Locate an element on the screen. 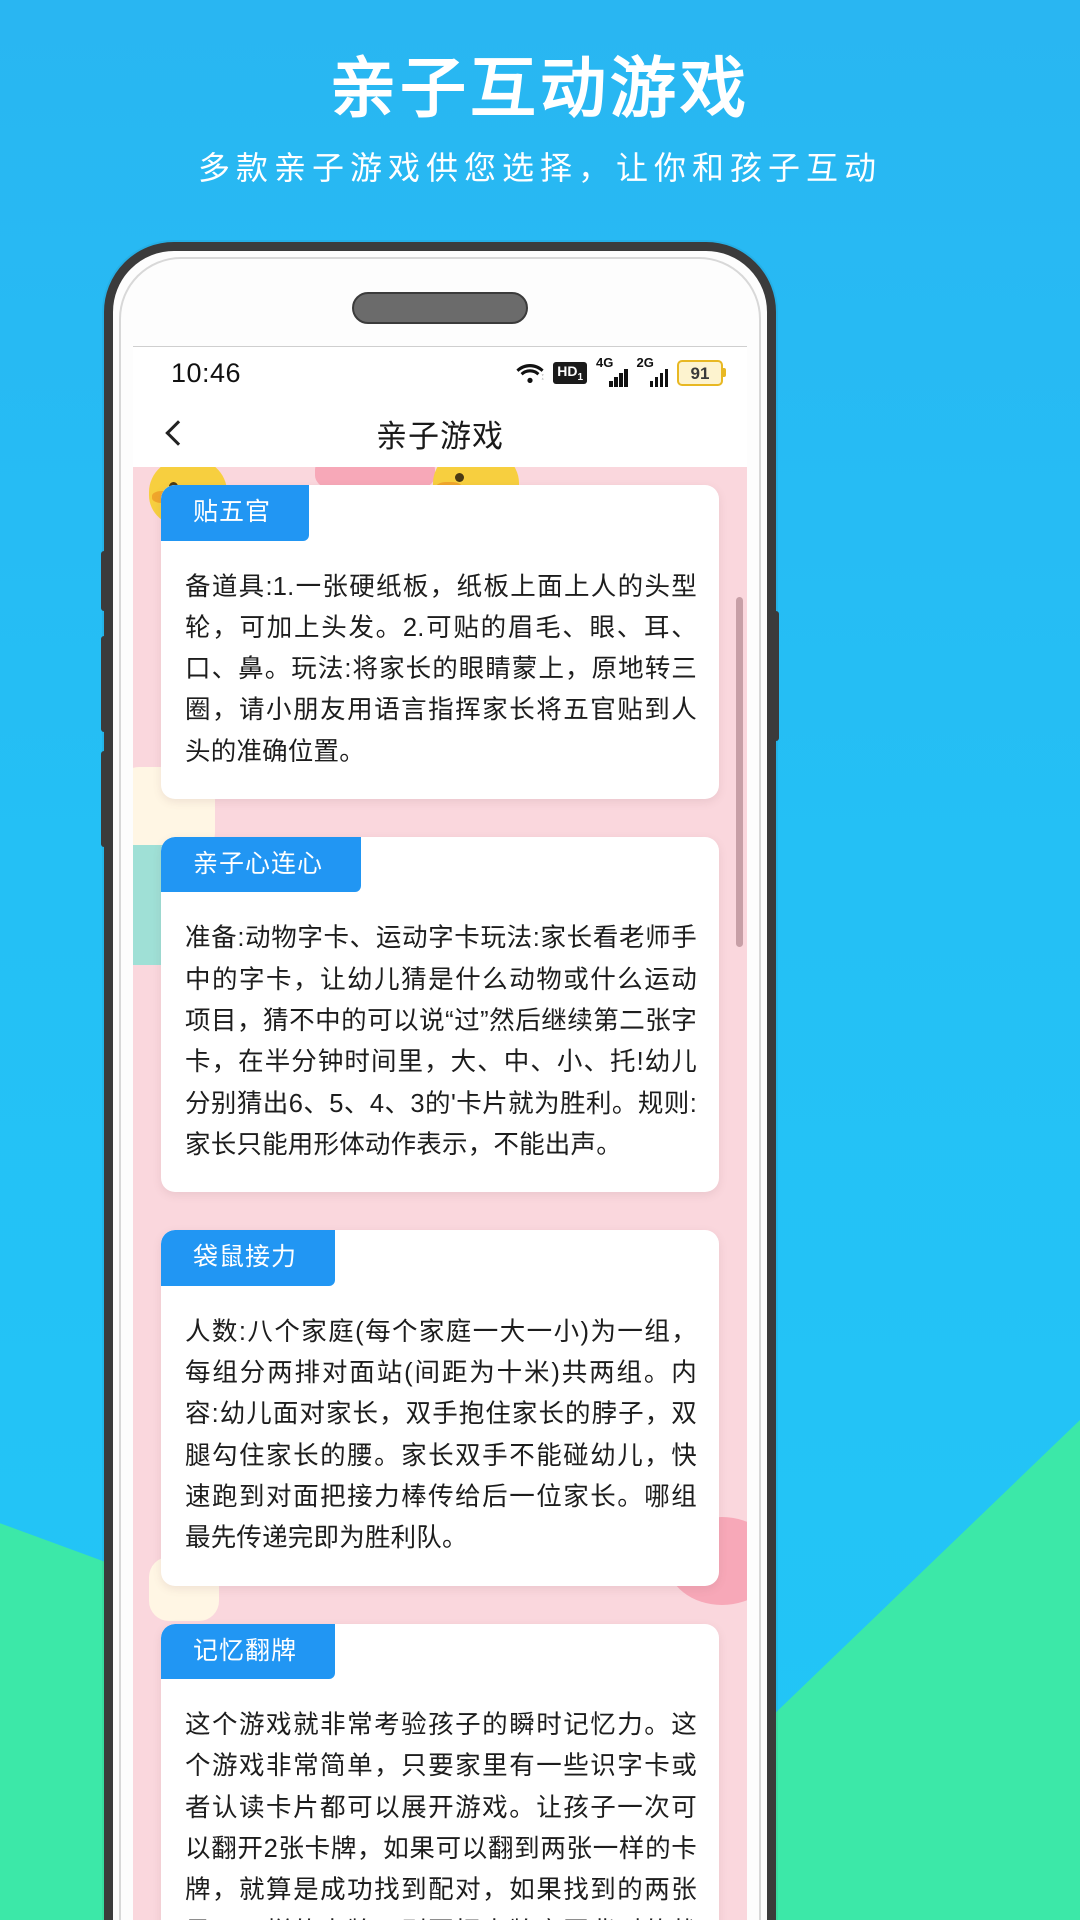 The width and height of the screenshot is (1080, 1920). status-icon-group: HD1 4G 2G 91 is located at coordinates (621, 371).